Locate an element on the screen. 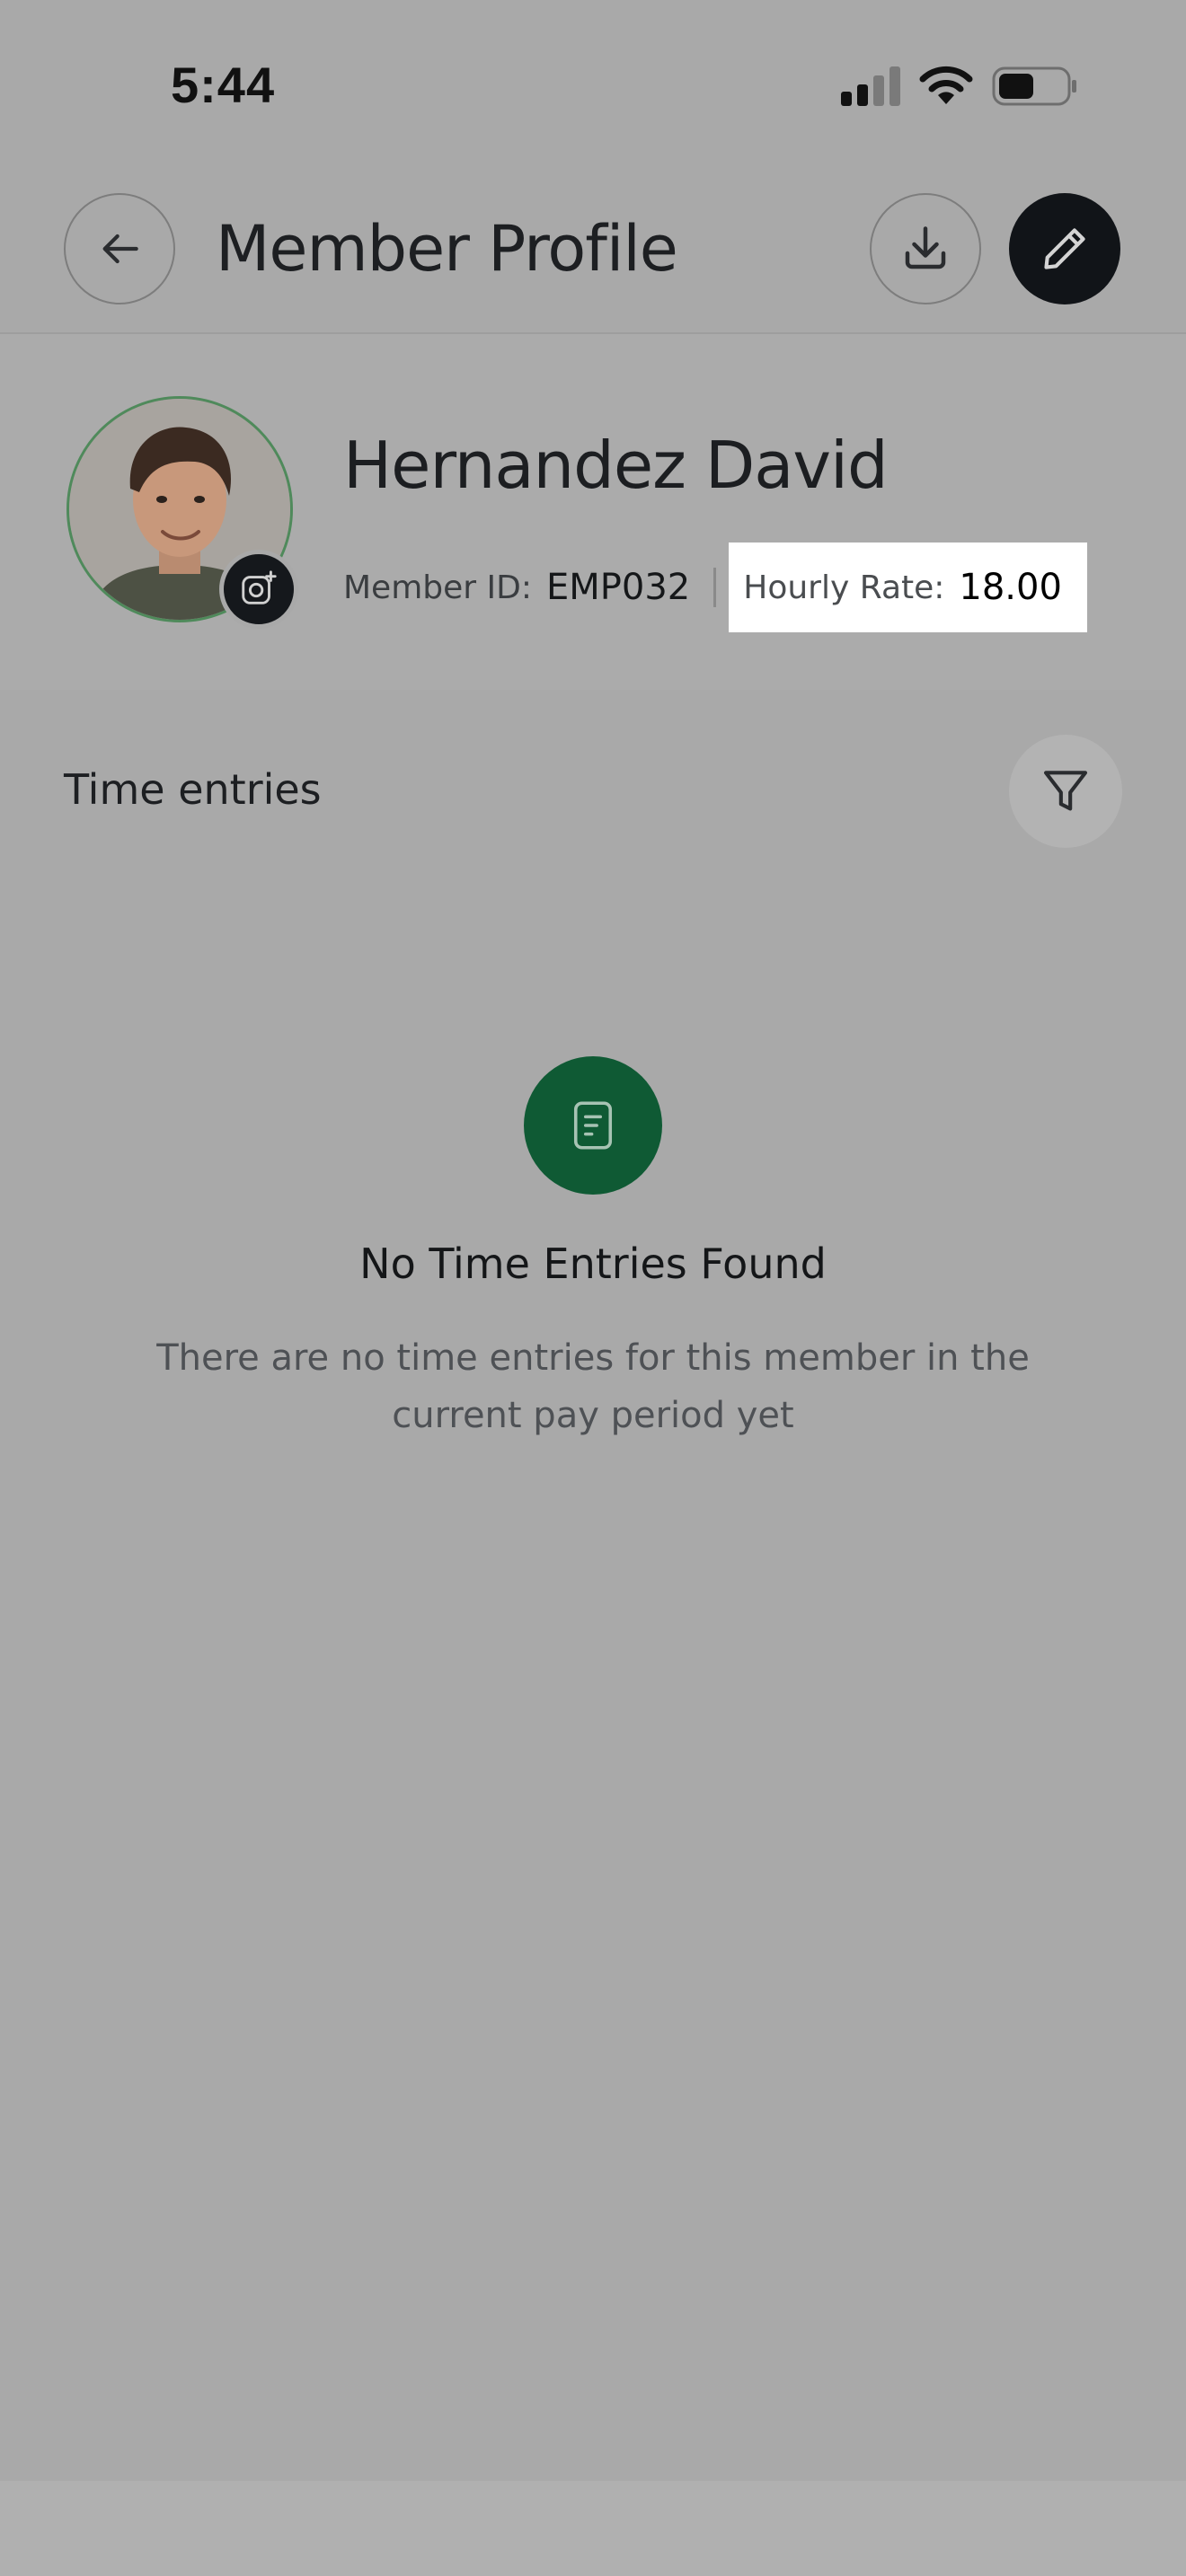  camera-add-icon is located at coordinates (259, 587).